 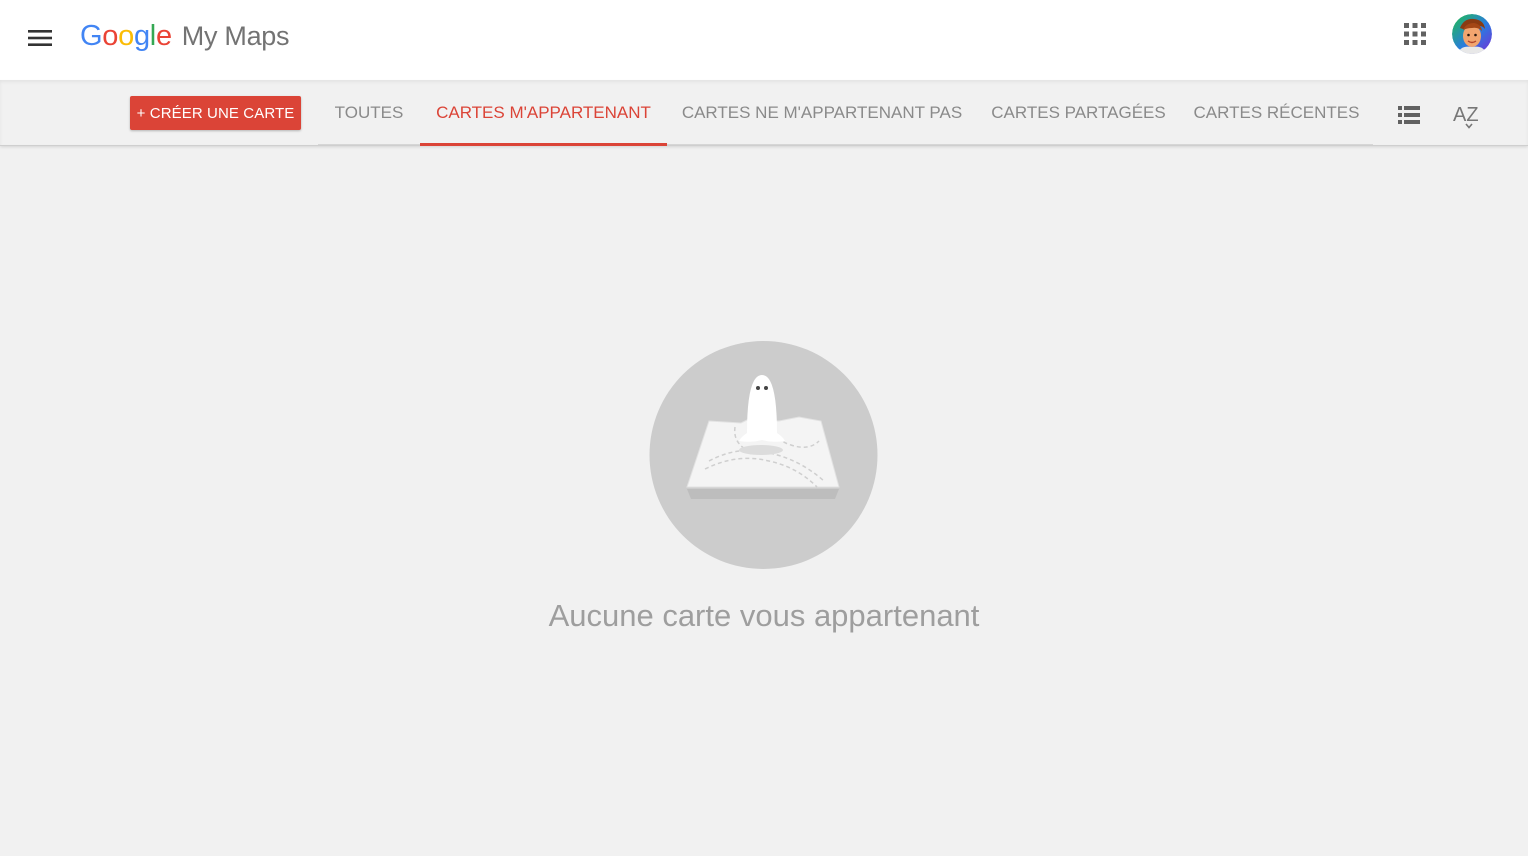 What do you see at coordinates (91, 36) in the screenshot?
I see `logo-letter-g: G` at bounding box center [91, 36].